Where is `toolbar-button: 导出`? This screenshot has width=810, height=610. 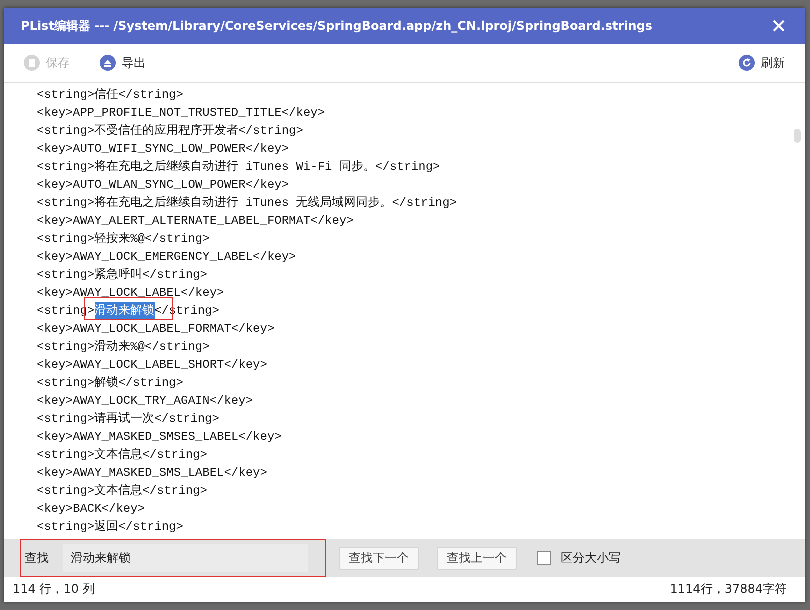
toolbar-button: 导出 is located at coordinates (123, 63).